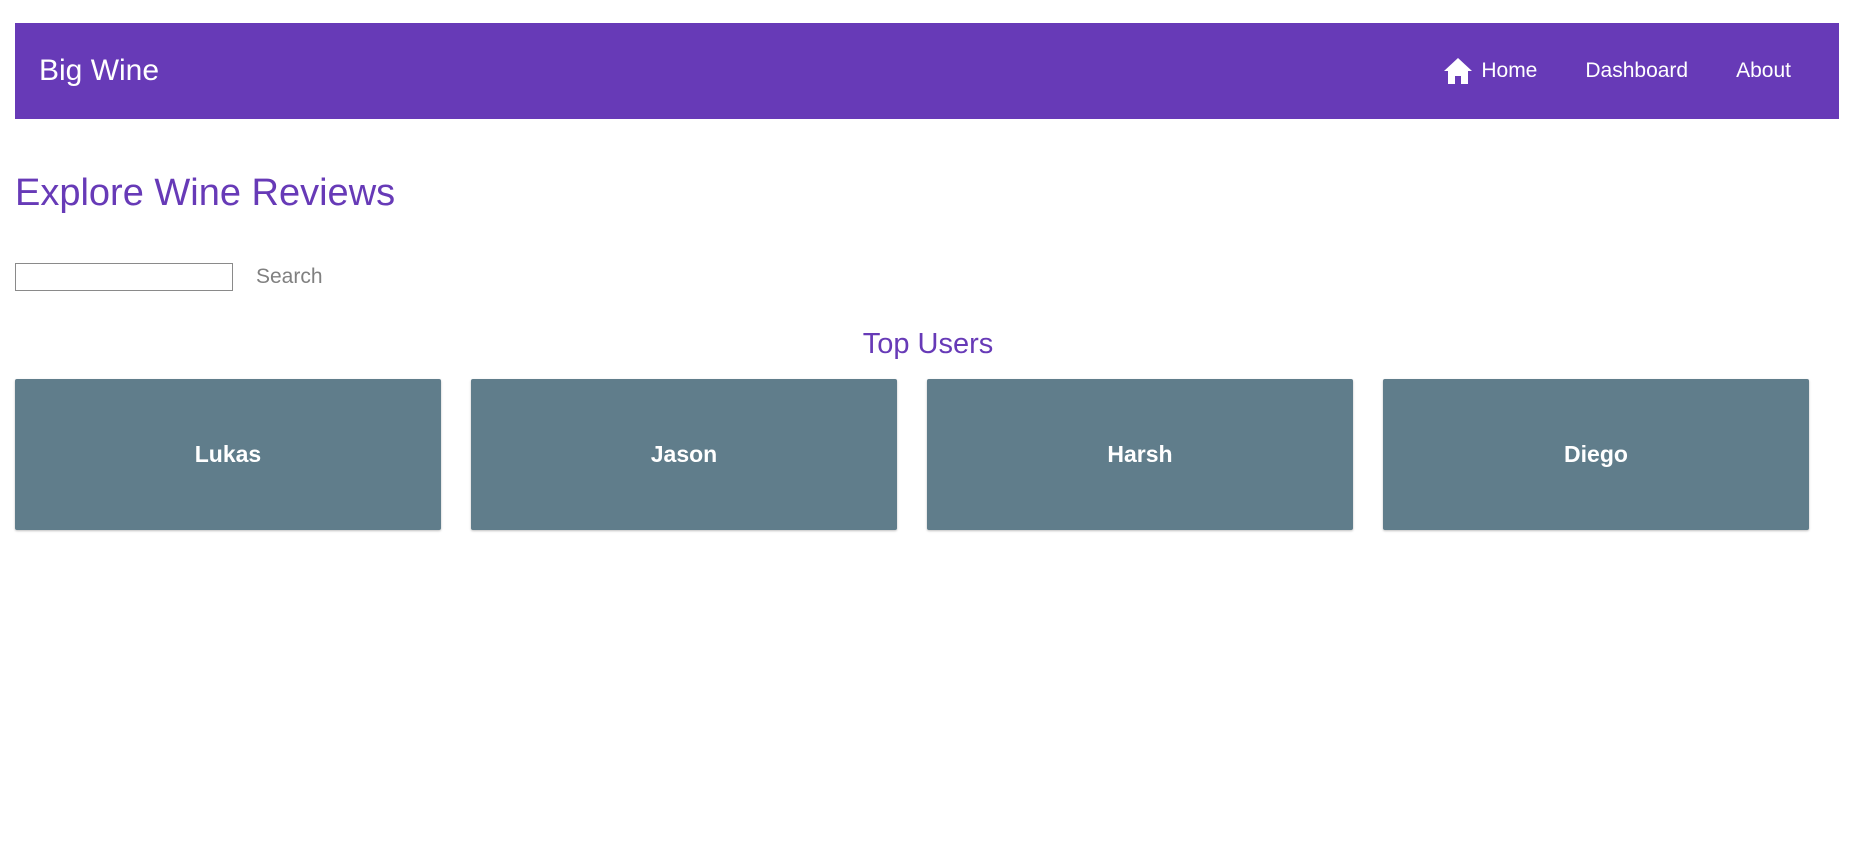 This screenshot has width=1856, height=861. Describe the element at coordinates (1458, 71) in the screenshot. I see `home-icon` at that location.